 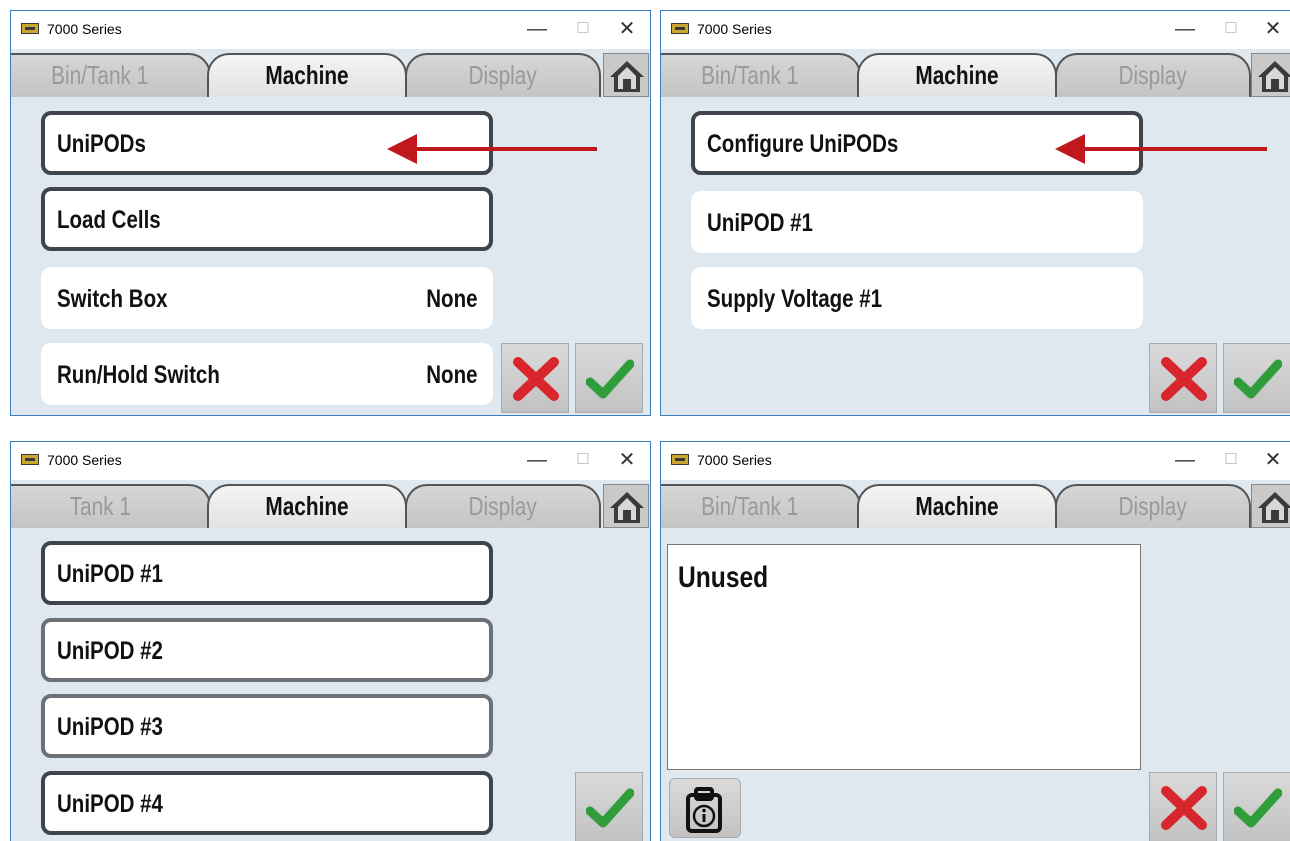 What do you see at coordinates (267, 219) in the screenshot?
I see `menu-item-load-cells: Load Cells` at bounding box center [267, 219].